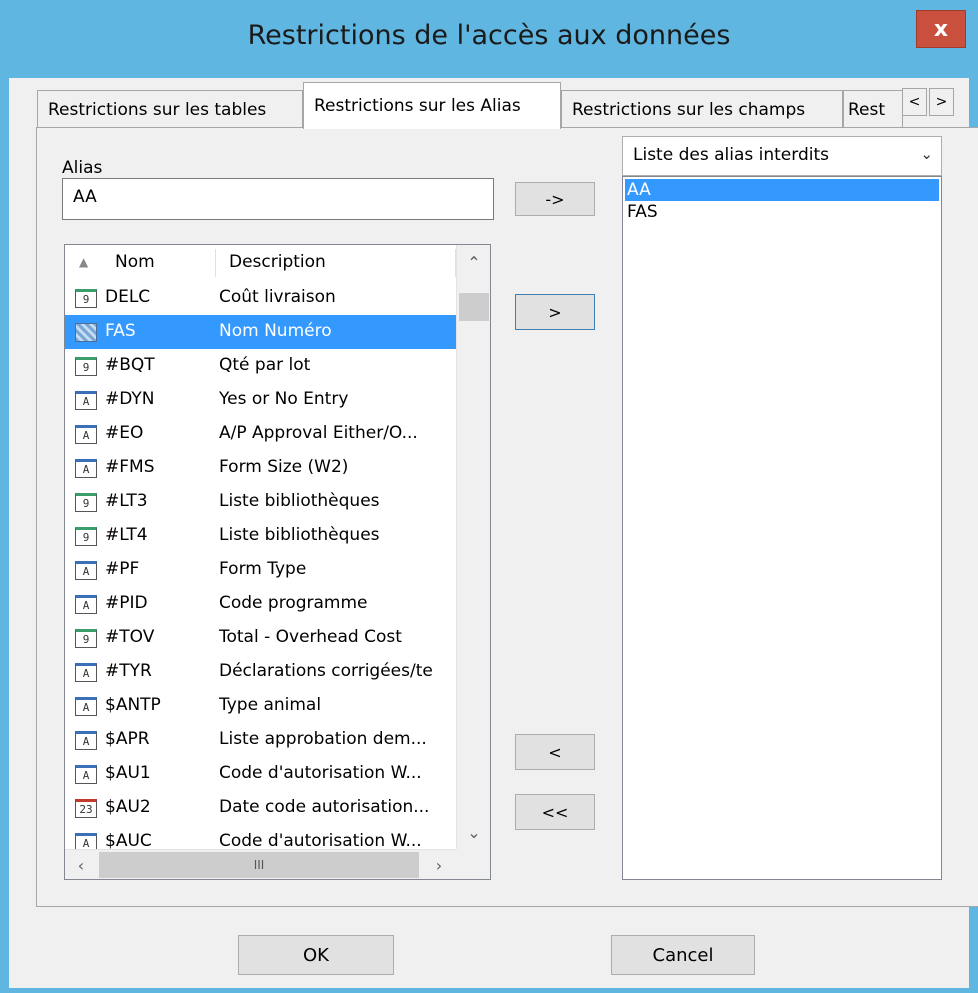  Describe the element at coordinates (120, 331) in the screenshot. I see `row-nom: FAS` at that location.